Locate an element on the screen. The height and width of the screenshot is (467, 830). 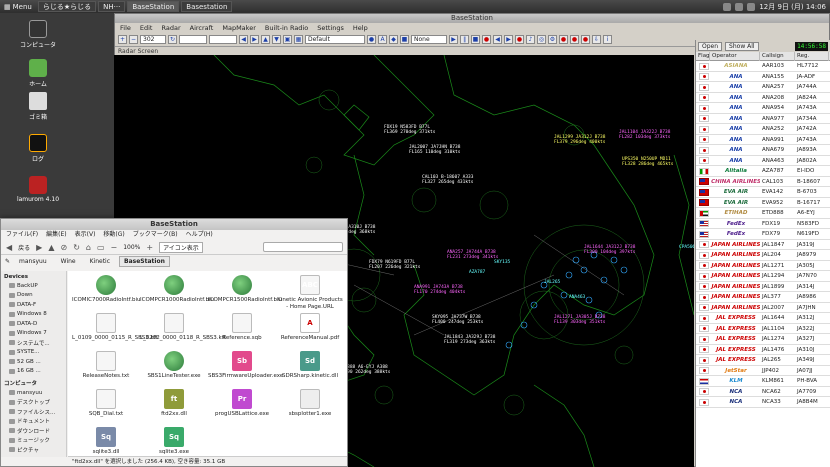
list-row: JetStar JJP402 JA07JJ is located at coordinates (763, 371).